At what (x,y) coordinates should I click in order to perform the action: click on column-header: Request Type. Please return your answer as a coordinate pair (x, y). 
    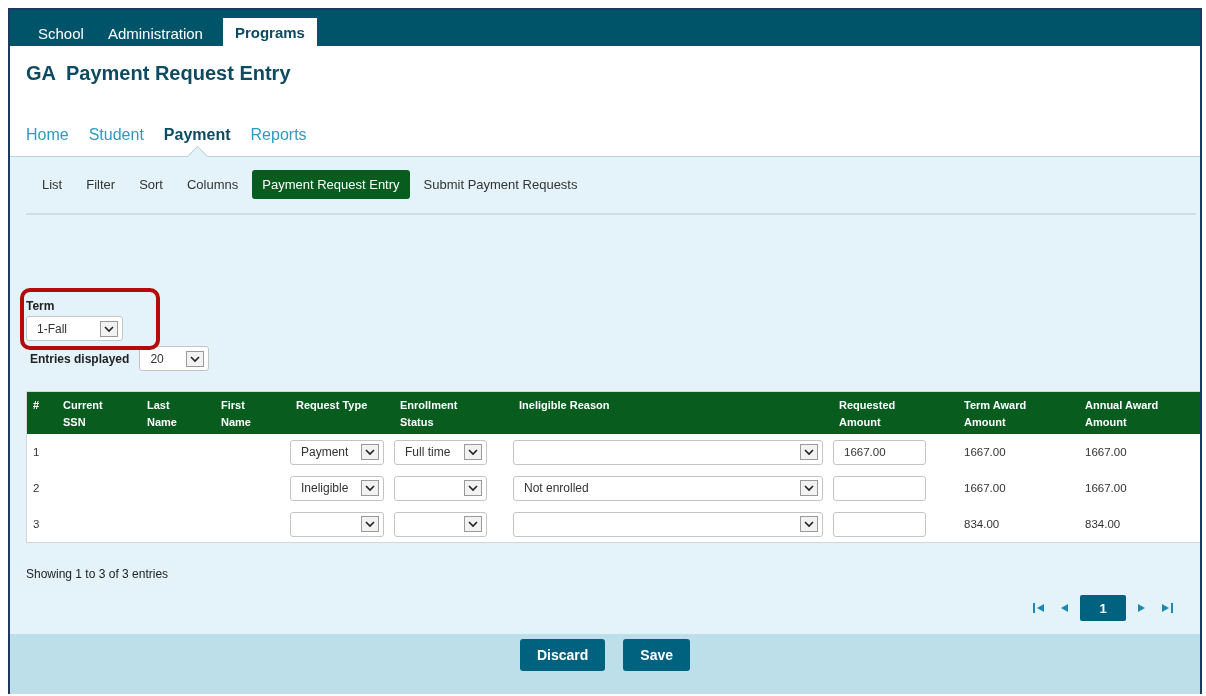
    Looking at the image, I should click on (332, 405).